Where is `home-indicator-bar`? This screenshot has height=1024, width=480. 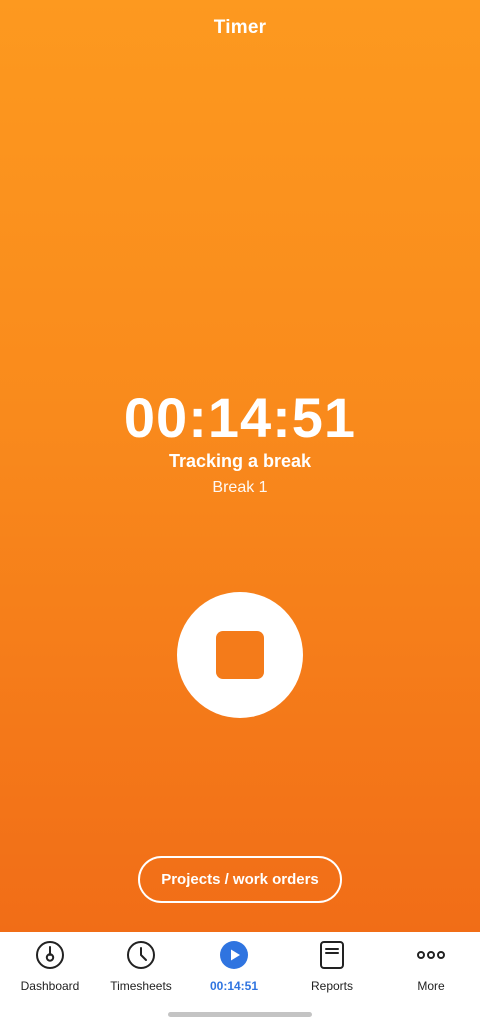 home-indicator-bar is located at coordinates (240, 1014).